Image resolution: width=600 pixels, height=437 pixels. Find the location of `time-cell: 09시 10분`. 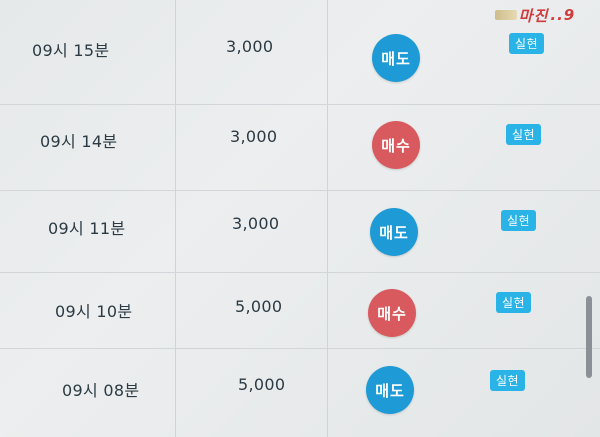

time-cell: 09시 10분 is located at coordinates (94, 311).